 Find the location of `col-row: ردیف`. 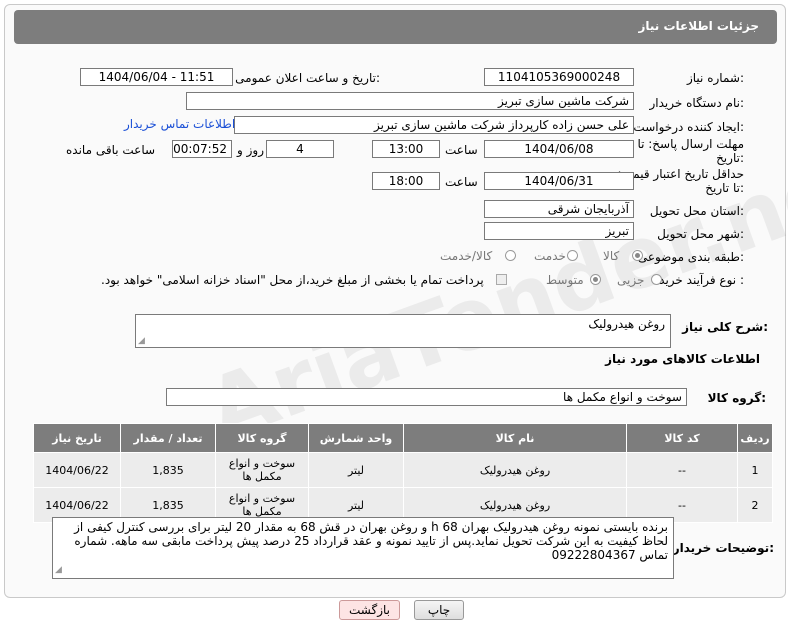

col-row: ردیف is located at coordinates (755, 438).